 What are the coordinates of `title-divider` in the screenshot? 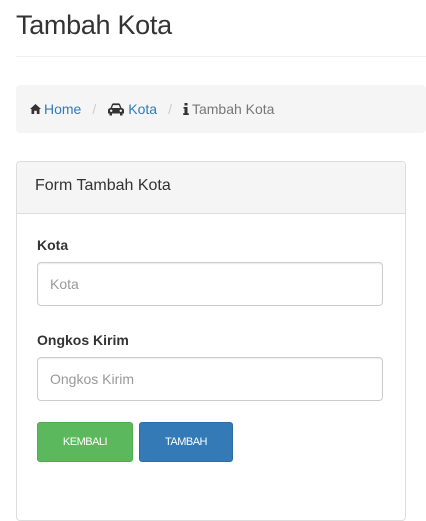 It's located at (221, 56).